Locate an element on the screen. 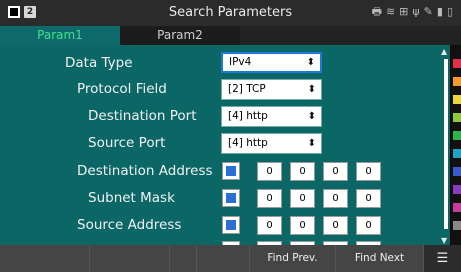  destination-address-octet-4: 0 is located at coordinates (368, 171).